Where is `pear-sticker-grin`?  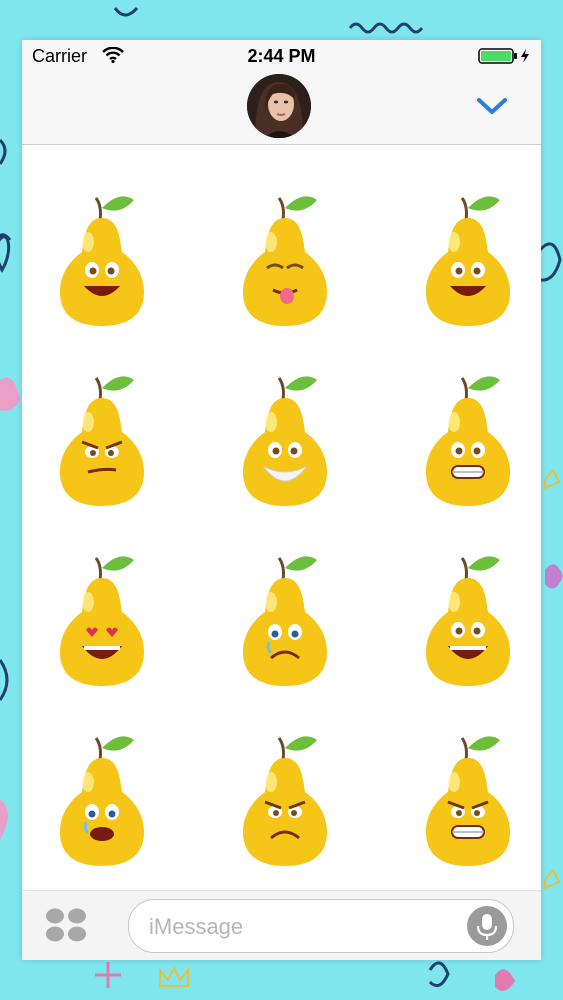 pear-sticker-grin is located at coordinates (468, 257).